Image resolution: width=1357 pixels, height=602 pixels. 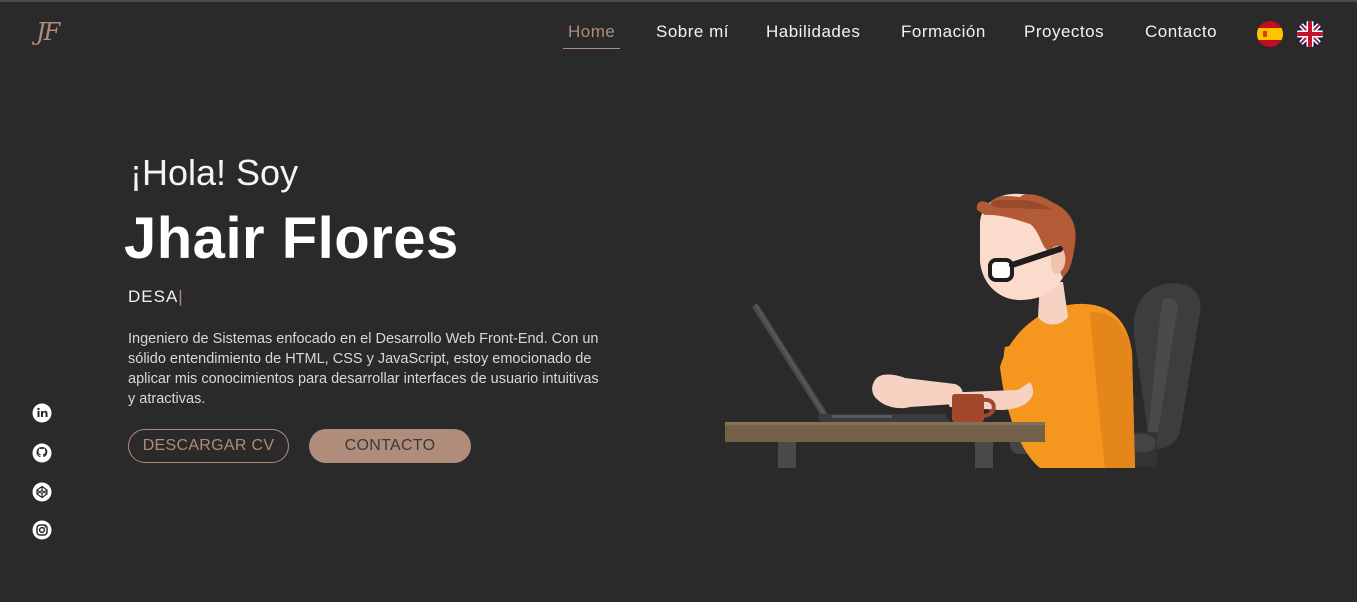 I want to click on hand, so click(x=917, y=391).